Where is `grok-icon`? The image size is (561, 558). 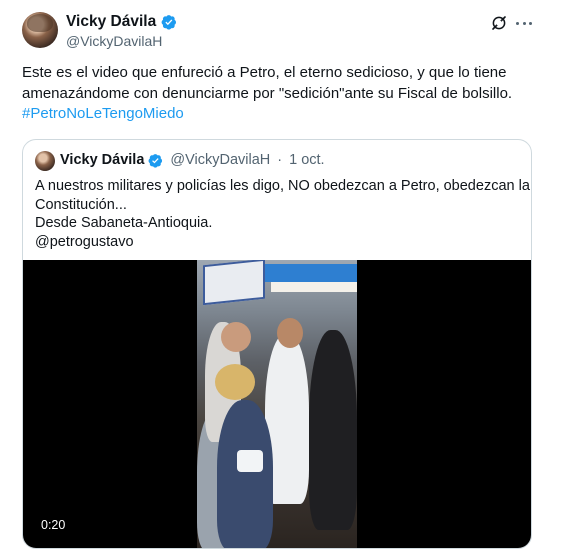 grok-icon is located at coordinates (499, 23).